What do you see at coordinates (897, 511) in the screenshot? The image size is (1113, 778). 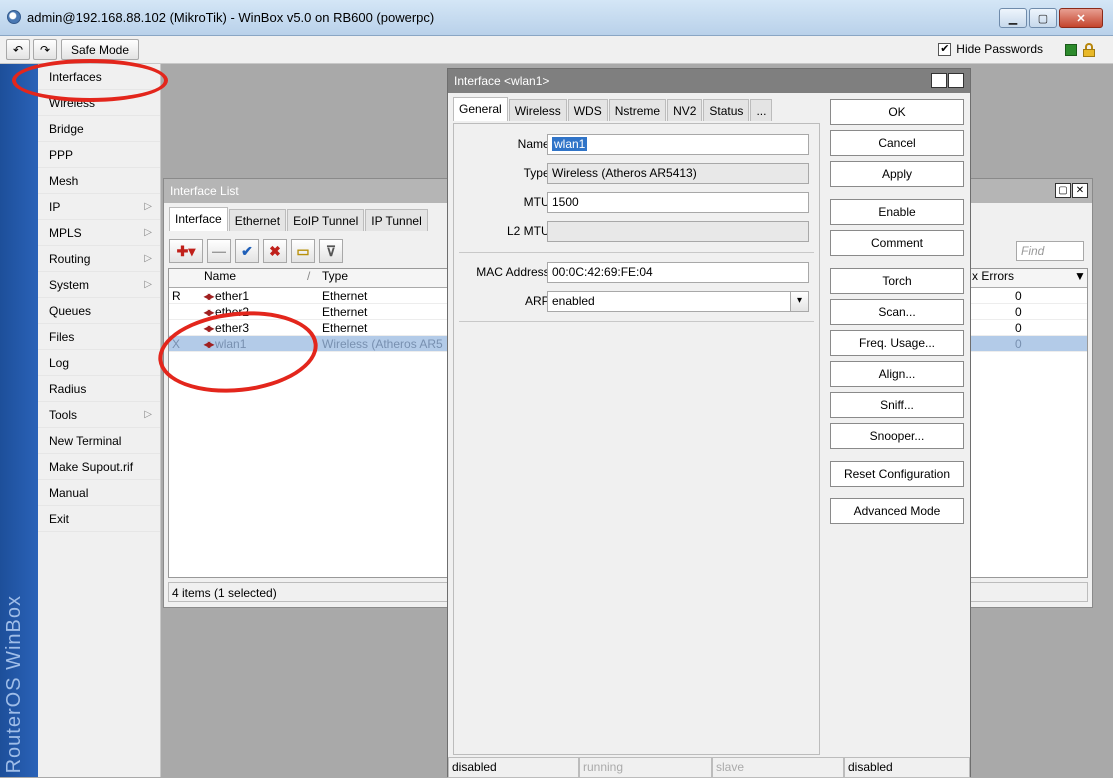 I see `advanced-mode-button: Advanced Mode` at bounding box center [897, 511].